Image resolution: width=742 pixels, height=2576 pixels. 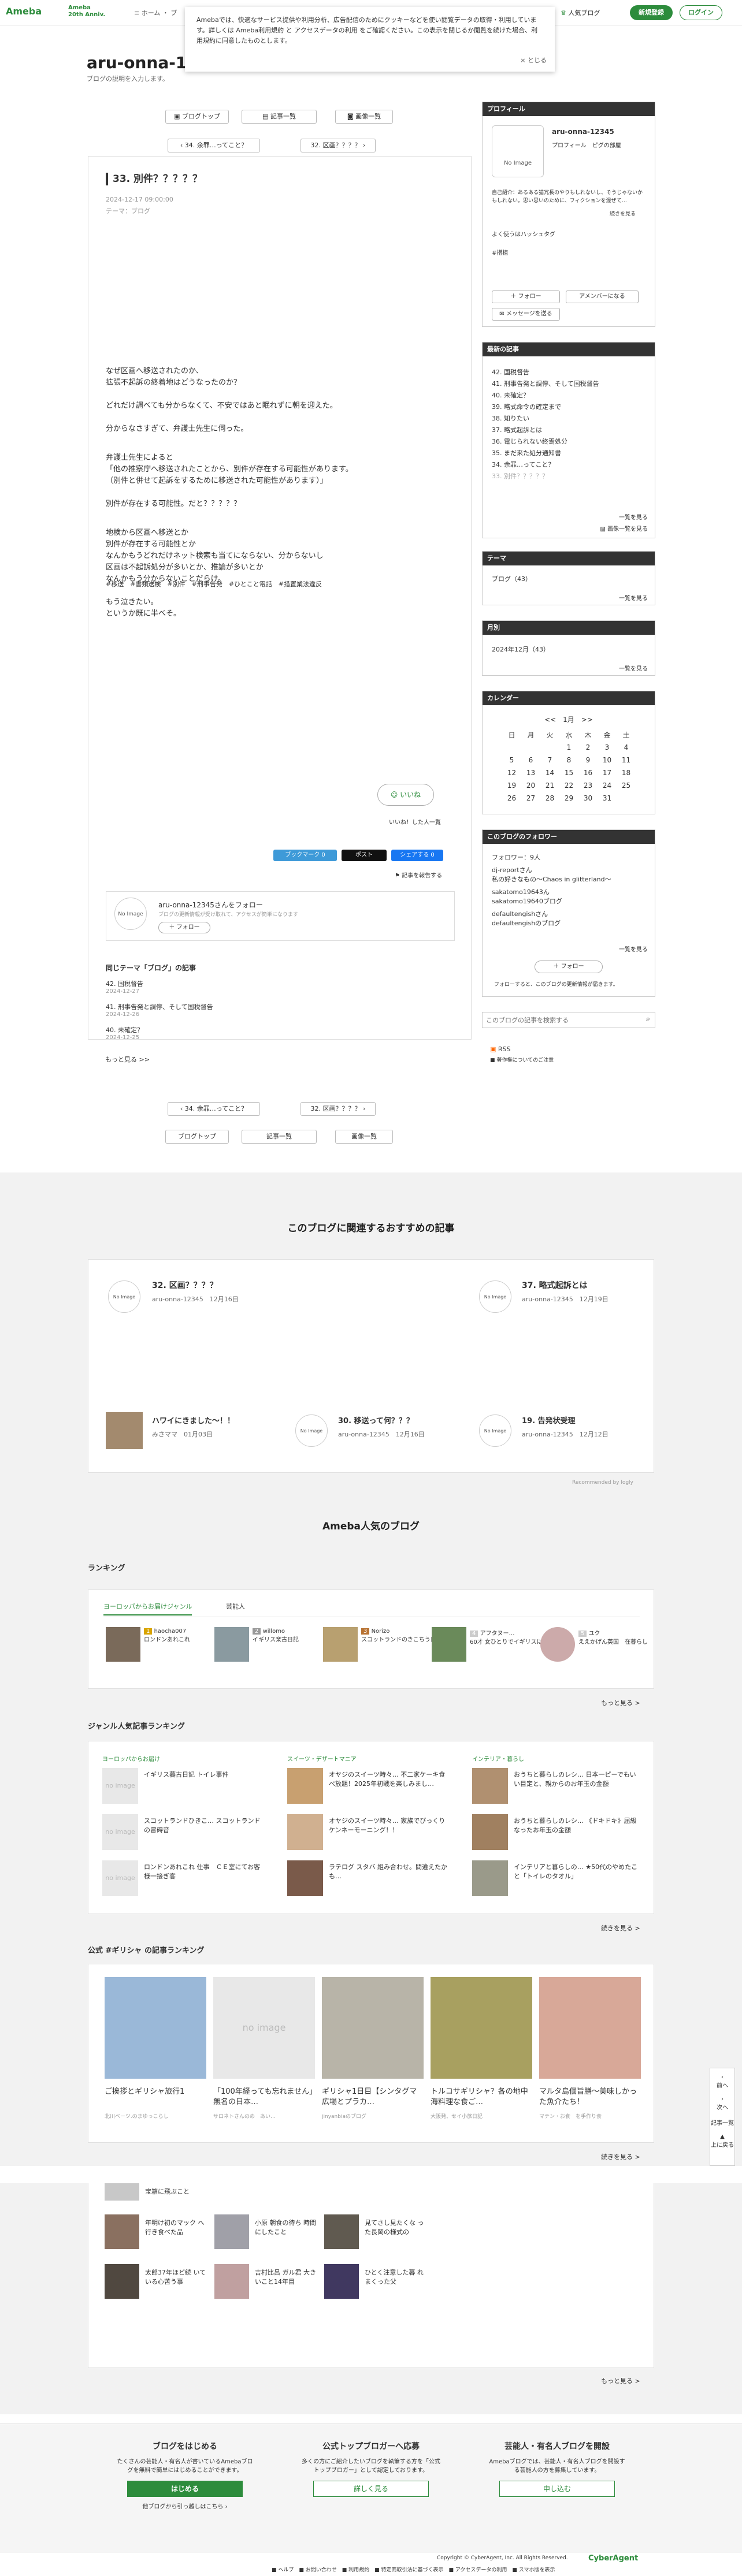 What do you see at coordinates (633, 668) in the screenshot?
I see `monthly-more-link: 一覧を見る` at bounding box center [633, 668].